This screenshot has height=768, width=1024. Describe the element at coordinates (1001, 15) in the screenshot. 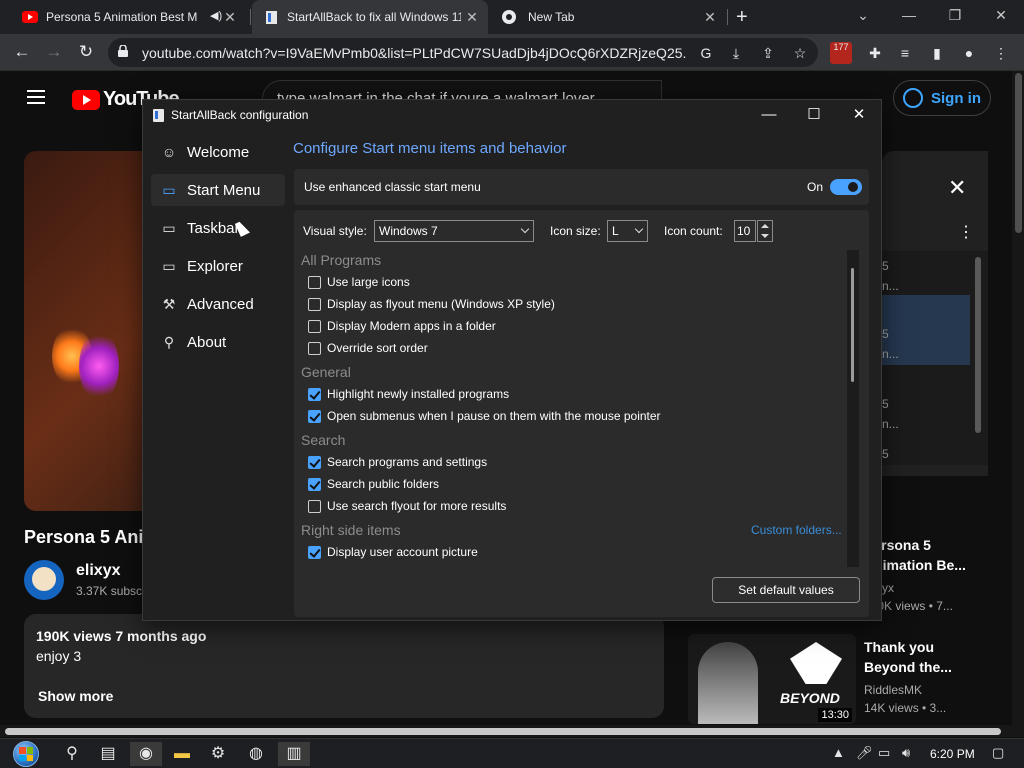

I see `close-window-button: ✕` at that location.